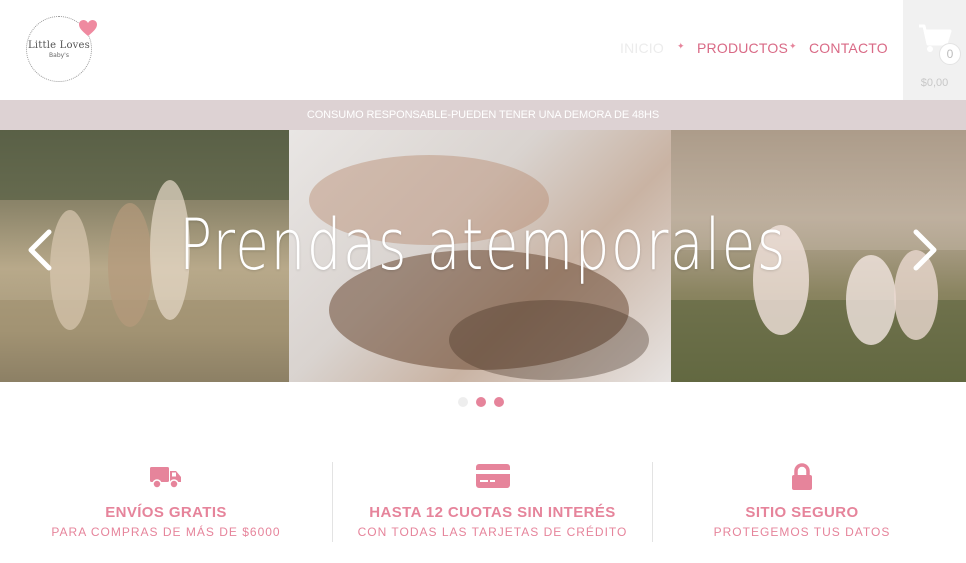 The image size is (966, 563). What do you see at coordinates (934, 50) in the screenshot?
I see `cart-button: 0 $0,00` at bounding box center [934, 50].